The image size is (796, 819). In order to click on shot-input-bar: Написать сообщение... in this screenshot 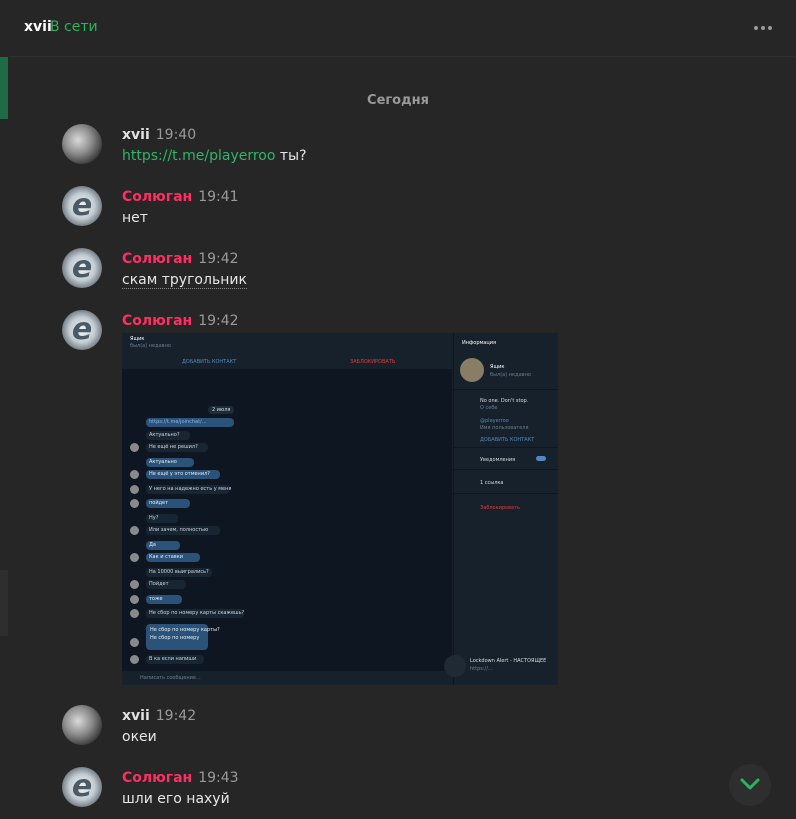, I will do `click(287, 678)`.